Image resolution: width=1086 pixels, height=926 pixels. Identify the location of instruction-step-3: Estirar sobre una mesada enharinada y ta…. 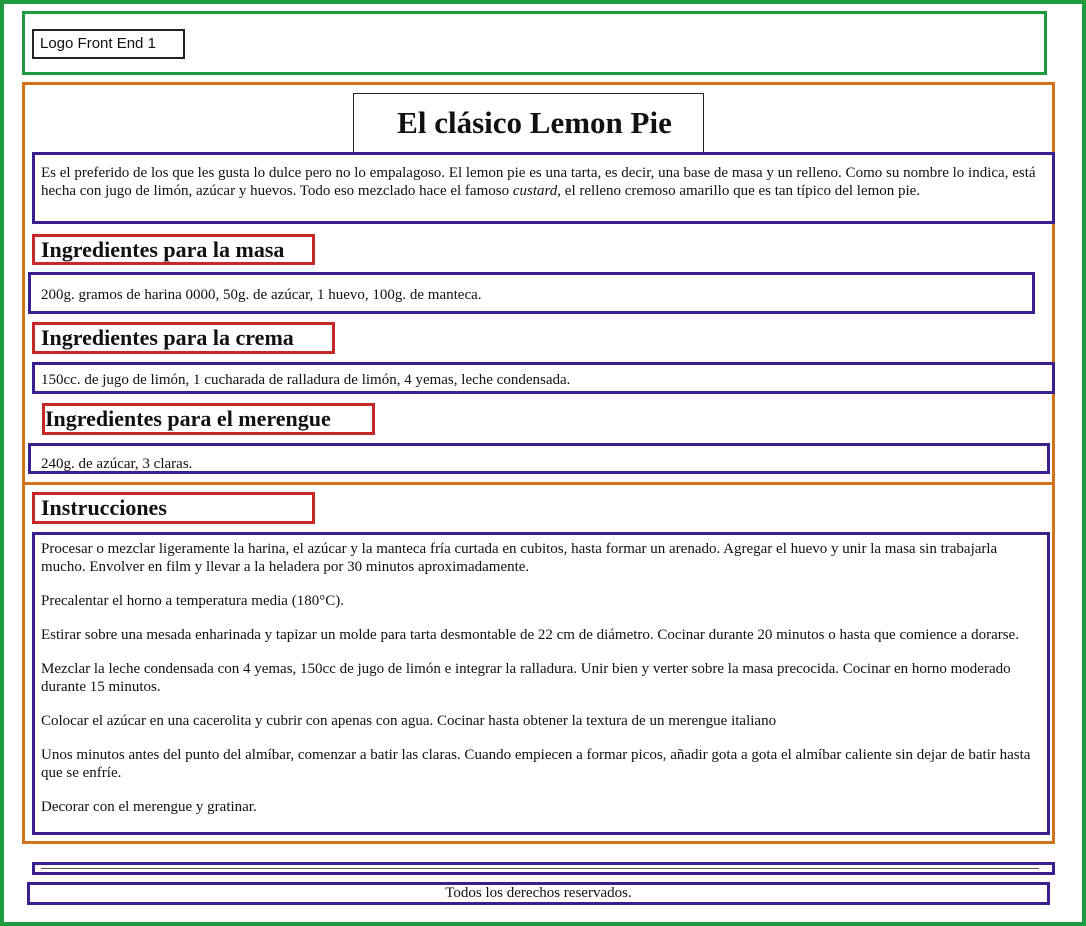
(530, 635).